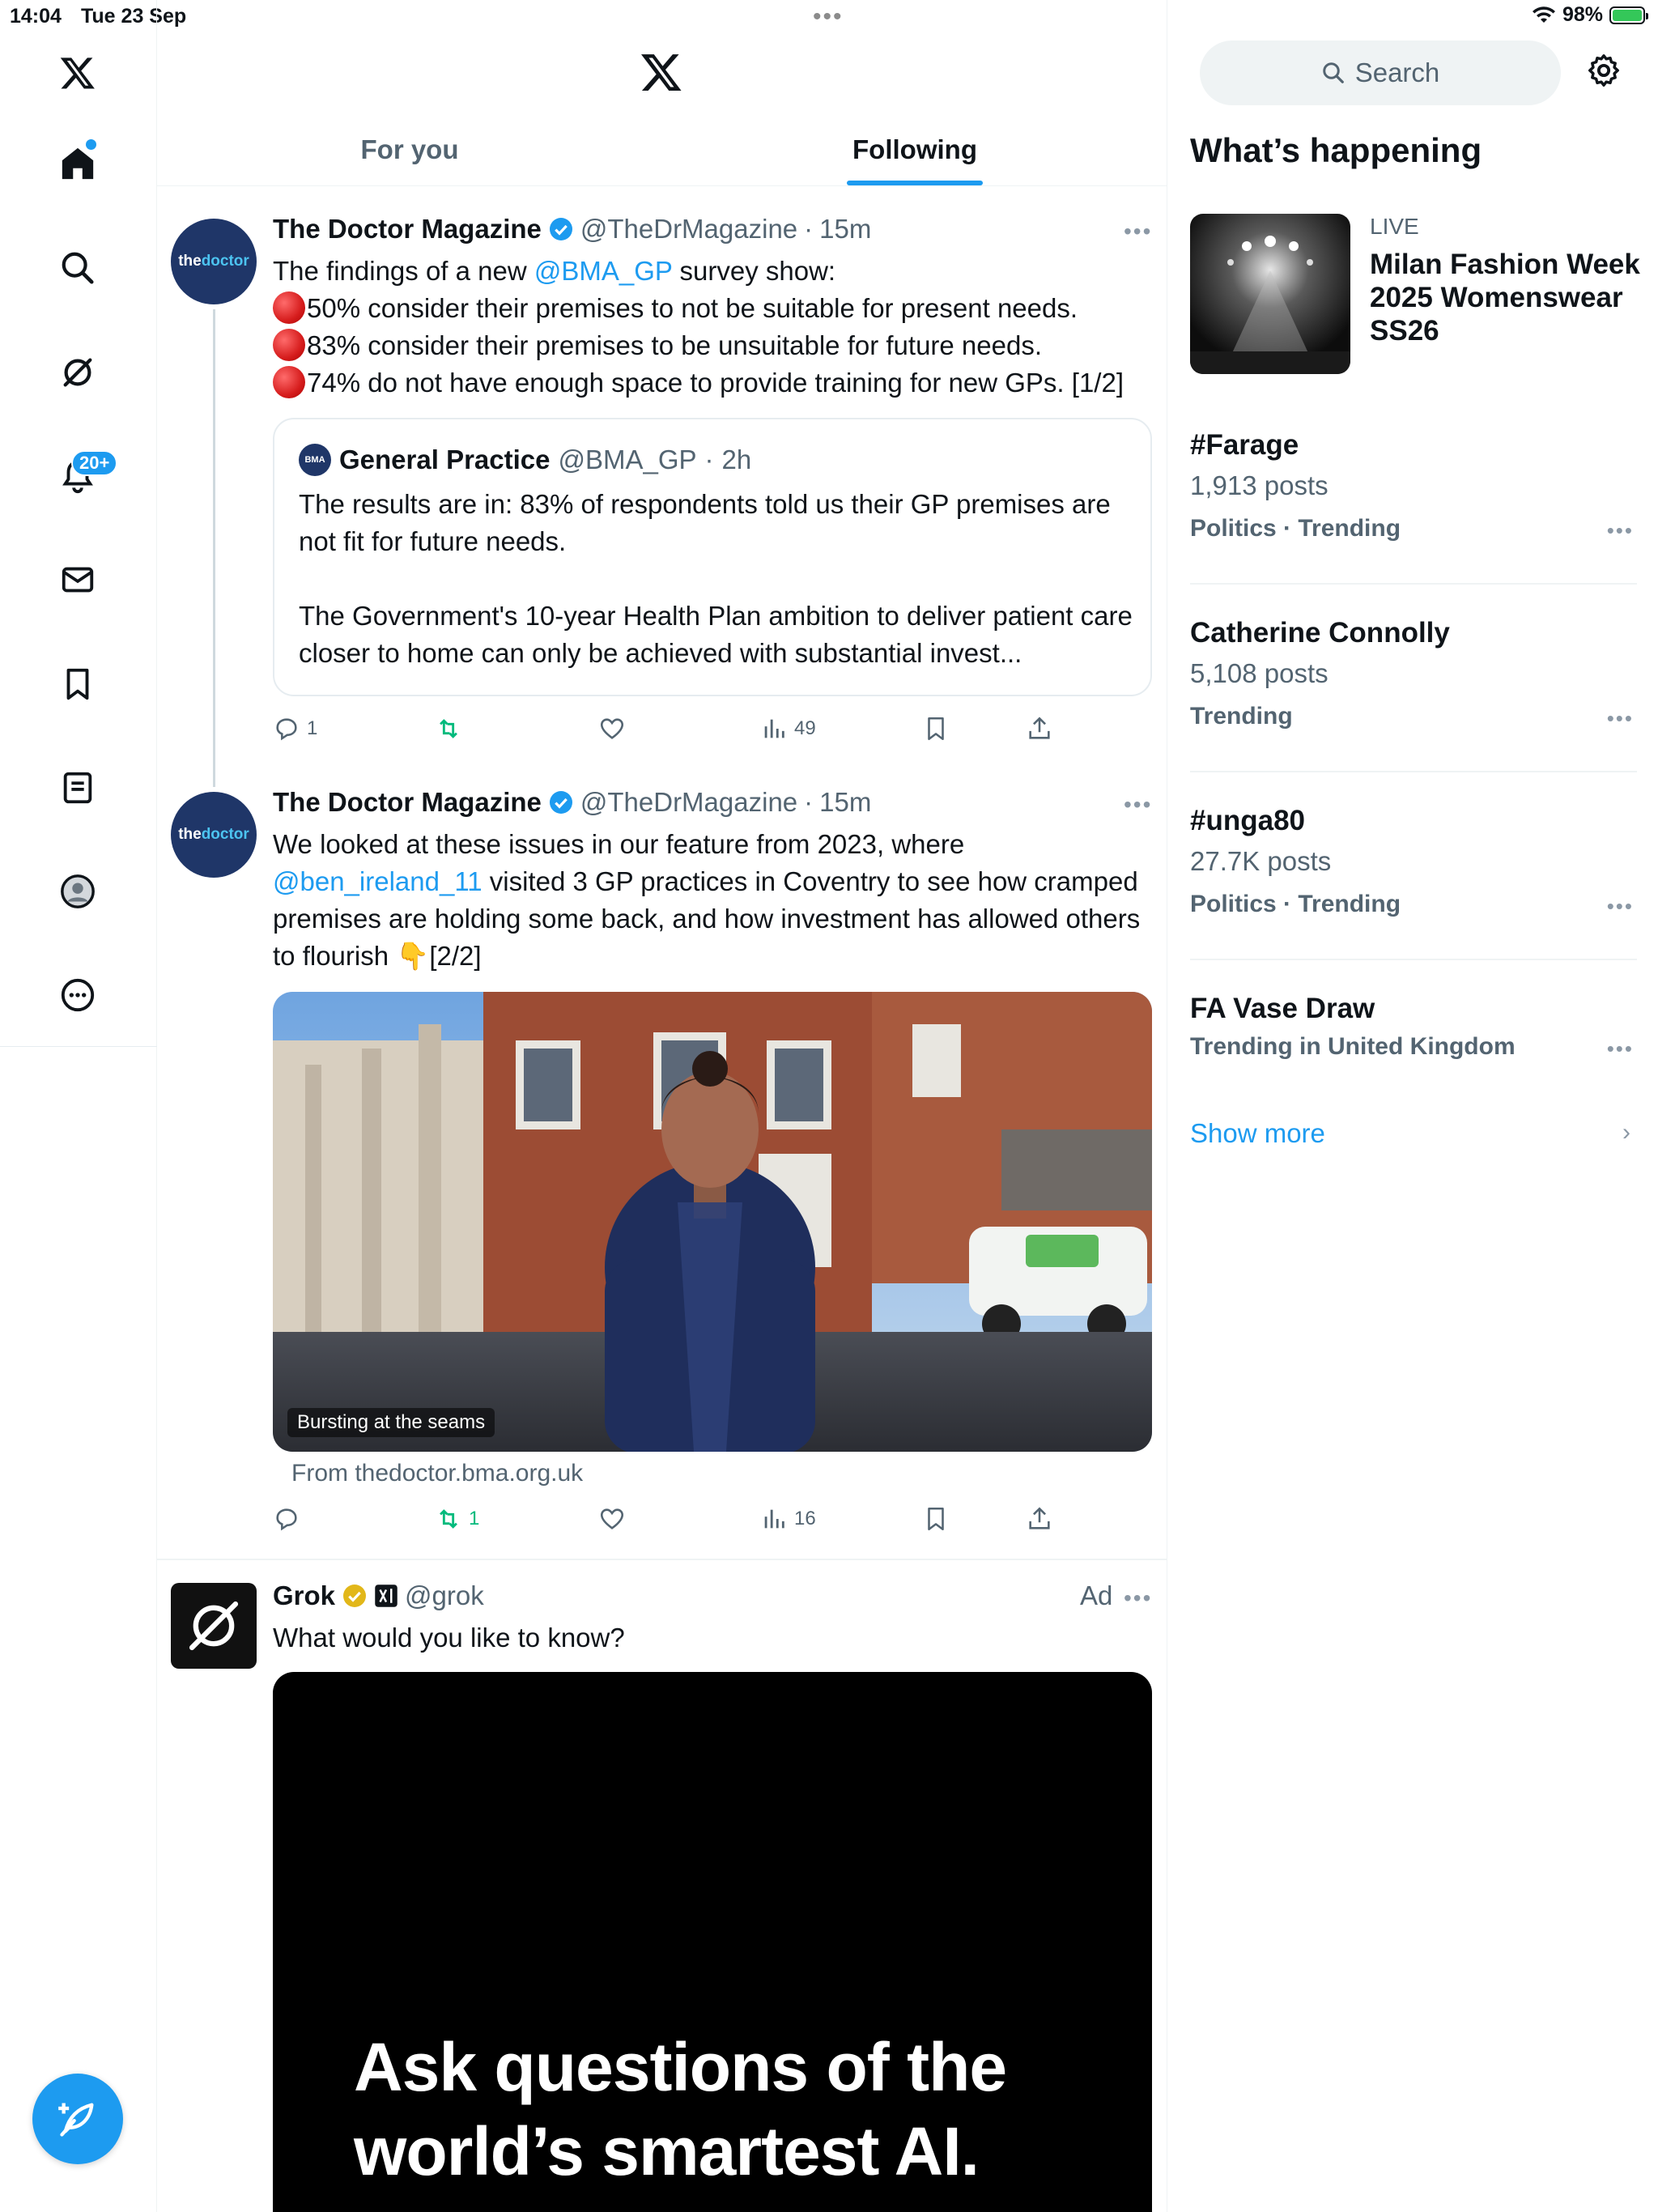 This screenshot has height=2212, width=1658. Describe the element at coordinates (78, 372) in the screenshot. I see `grok-icon` at that location.